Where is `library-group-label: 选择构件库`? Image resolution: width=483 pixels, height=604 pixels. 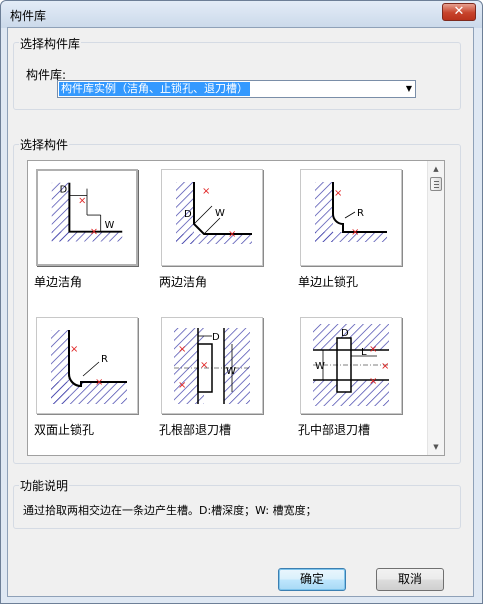
library-group-label: 选择构件库 is located at coordinates (50, 43).